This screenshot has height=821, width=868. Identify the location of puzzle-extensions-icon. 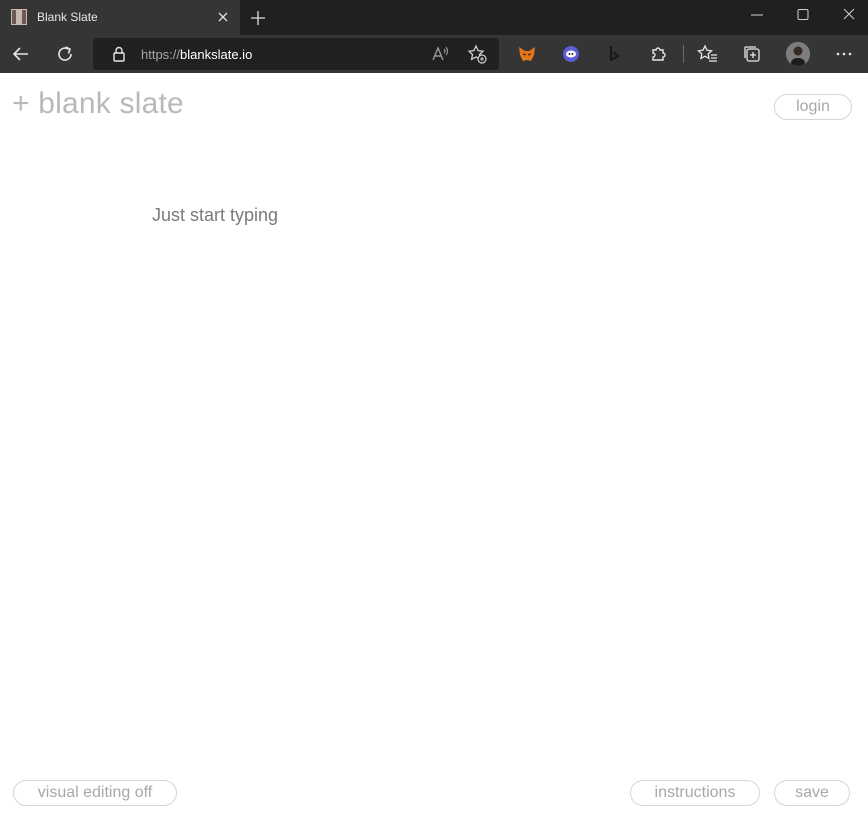
(659, 54).